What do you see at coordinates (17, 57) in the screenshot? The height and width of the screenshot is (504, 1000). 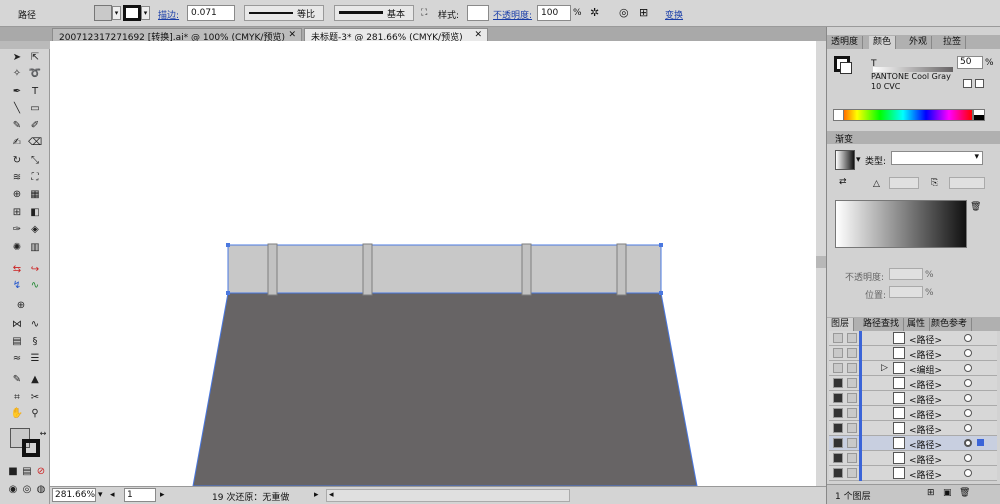 I see `selection-tool-icon: ➤` at bounding box center [17, 57].